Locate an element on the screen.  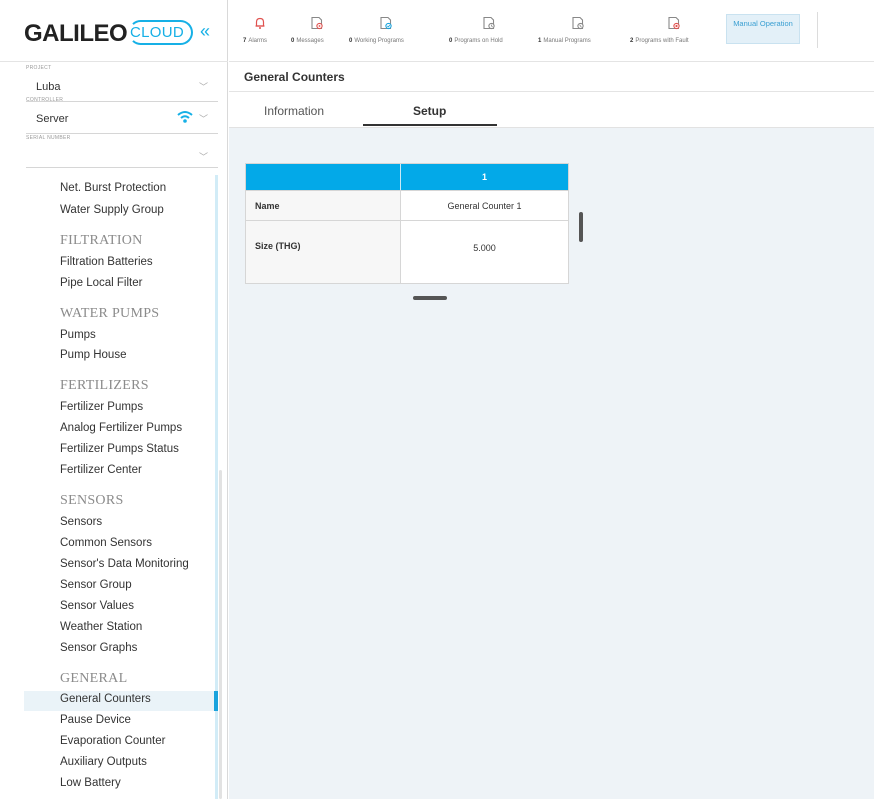
alarms-status: 7 Alarms is located at coordinates (265, 31).